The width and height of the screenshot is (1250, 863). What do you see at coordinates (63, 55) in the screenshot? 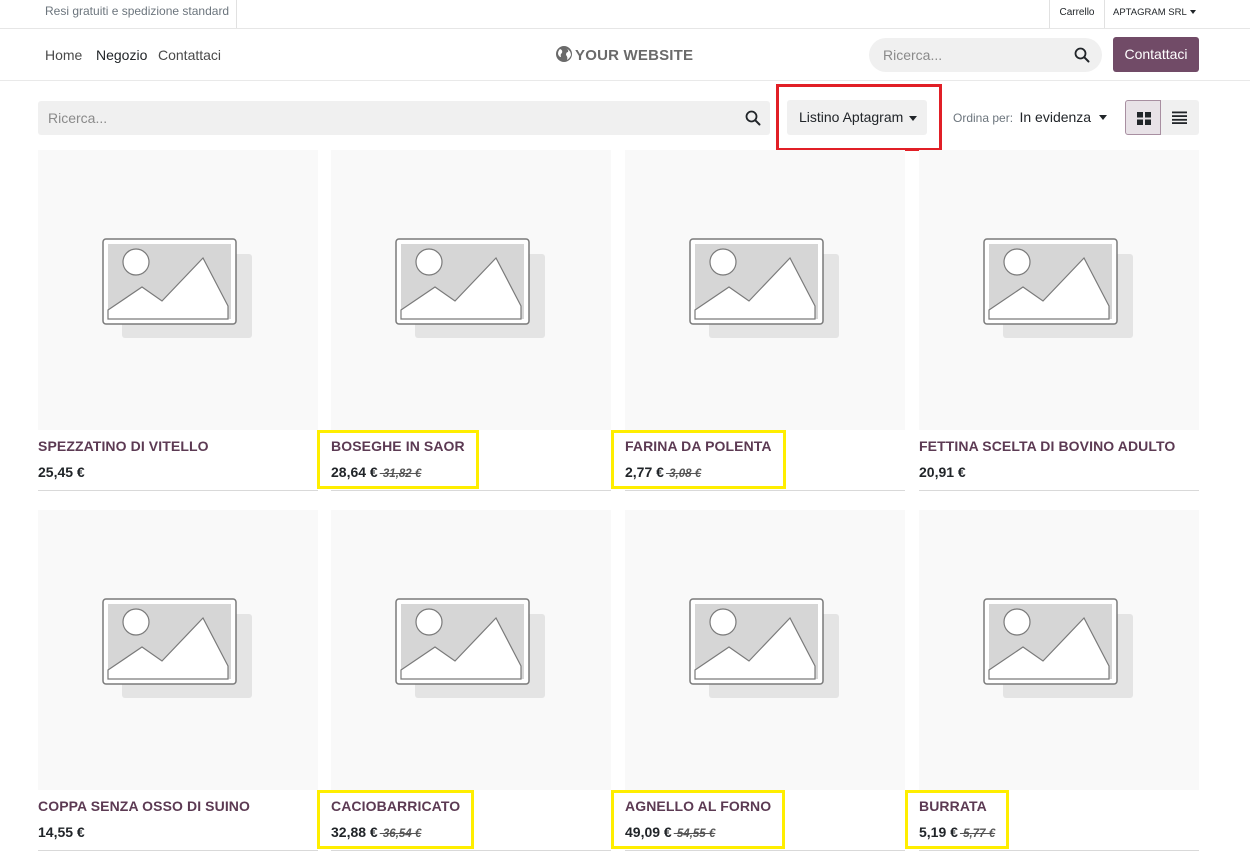
I see `nav-link-home: Home` at bounding box center [63, 55].